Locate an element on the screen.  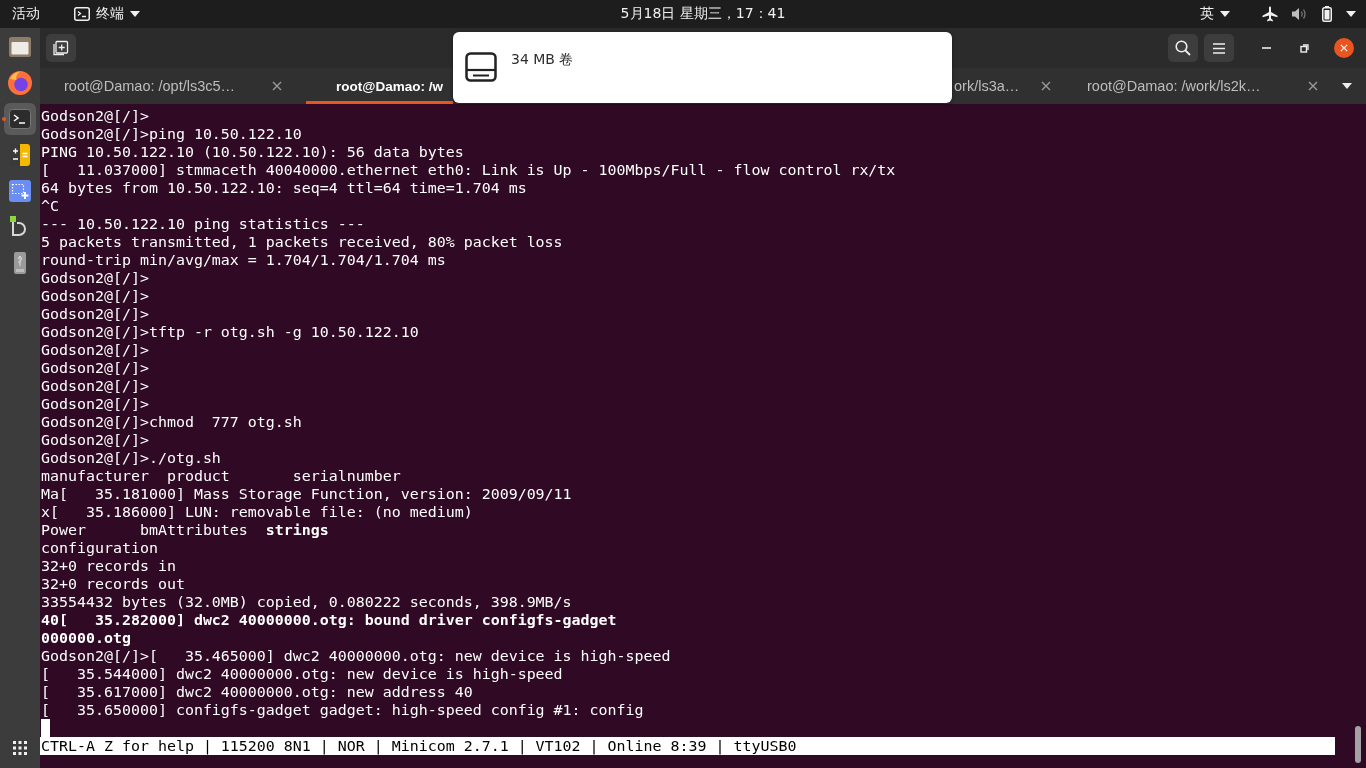
restore-icon is located at coordinates (1304, 48).